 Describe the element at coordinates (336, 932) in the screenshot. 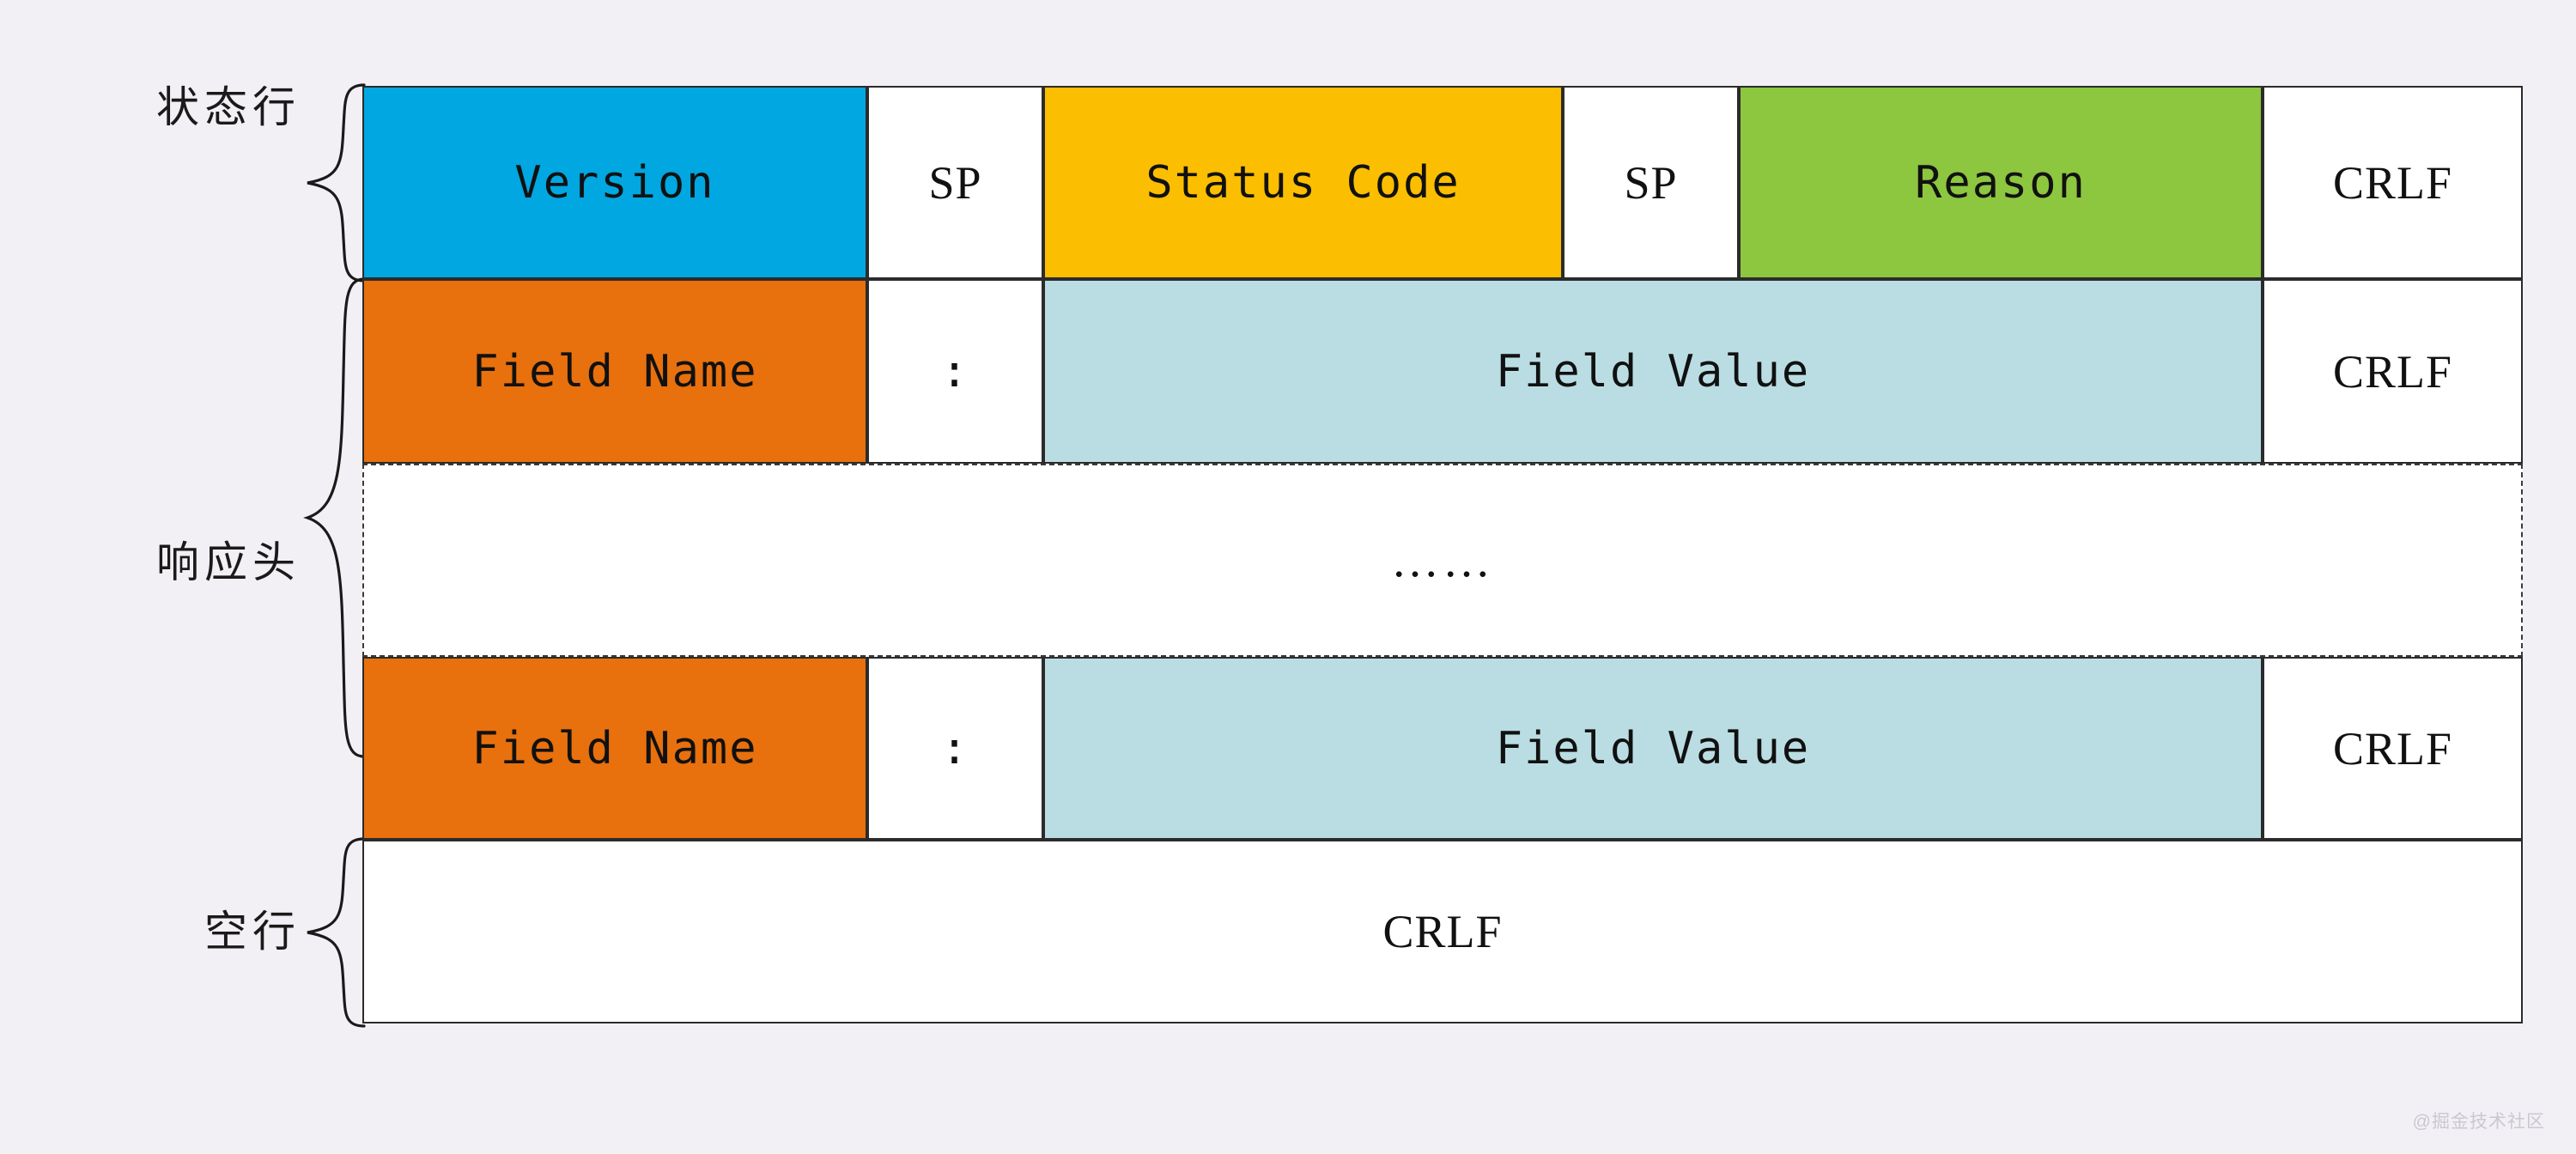

I see `brace-blank-line` at that location.